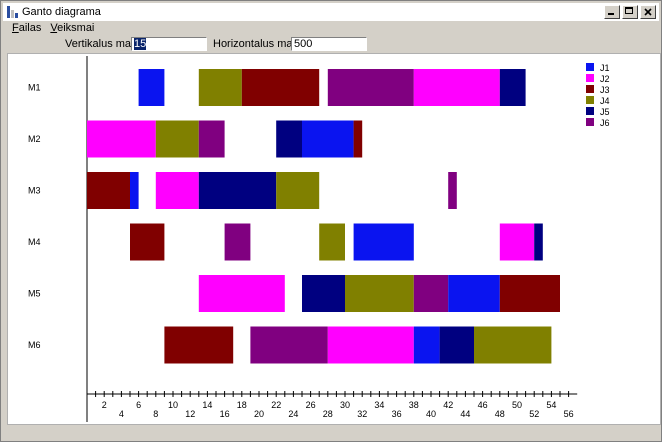 The height and width of the screenshot is (442, 662). What do you see at coordinates (590, 89) in the screenshot?
I see `legend-swatch-j3` at bounding box center [590, 89].